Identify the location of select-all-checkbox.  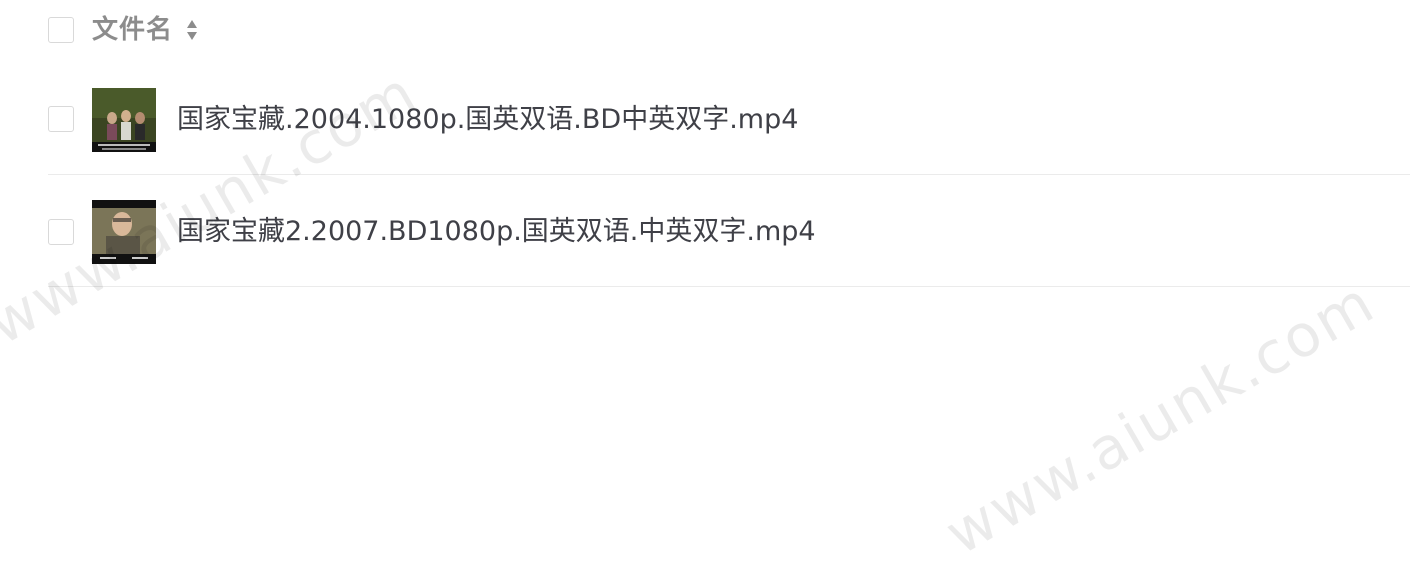
(61, 30).